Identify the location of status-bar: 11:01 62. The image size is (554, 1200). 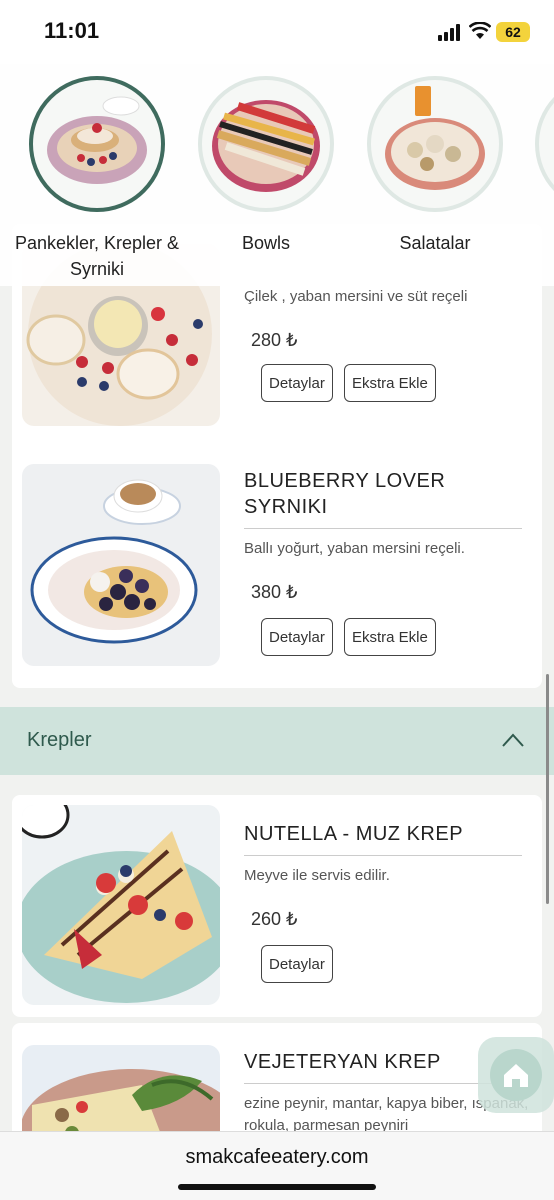
(277, 32).